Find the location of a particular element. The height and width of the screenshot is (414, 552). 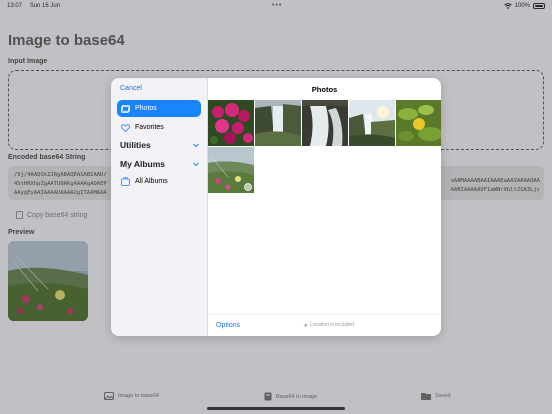

cancel-button: Cancel is located at coordinates (131, 88).